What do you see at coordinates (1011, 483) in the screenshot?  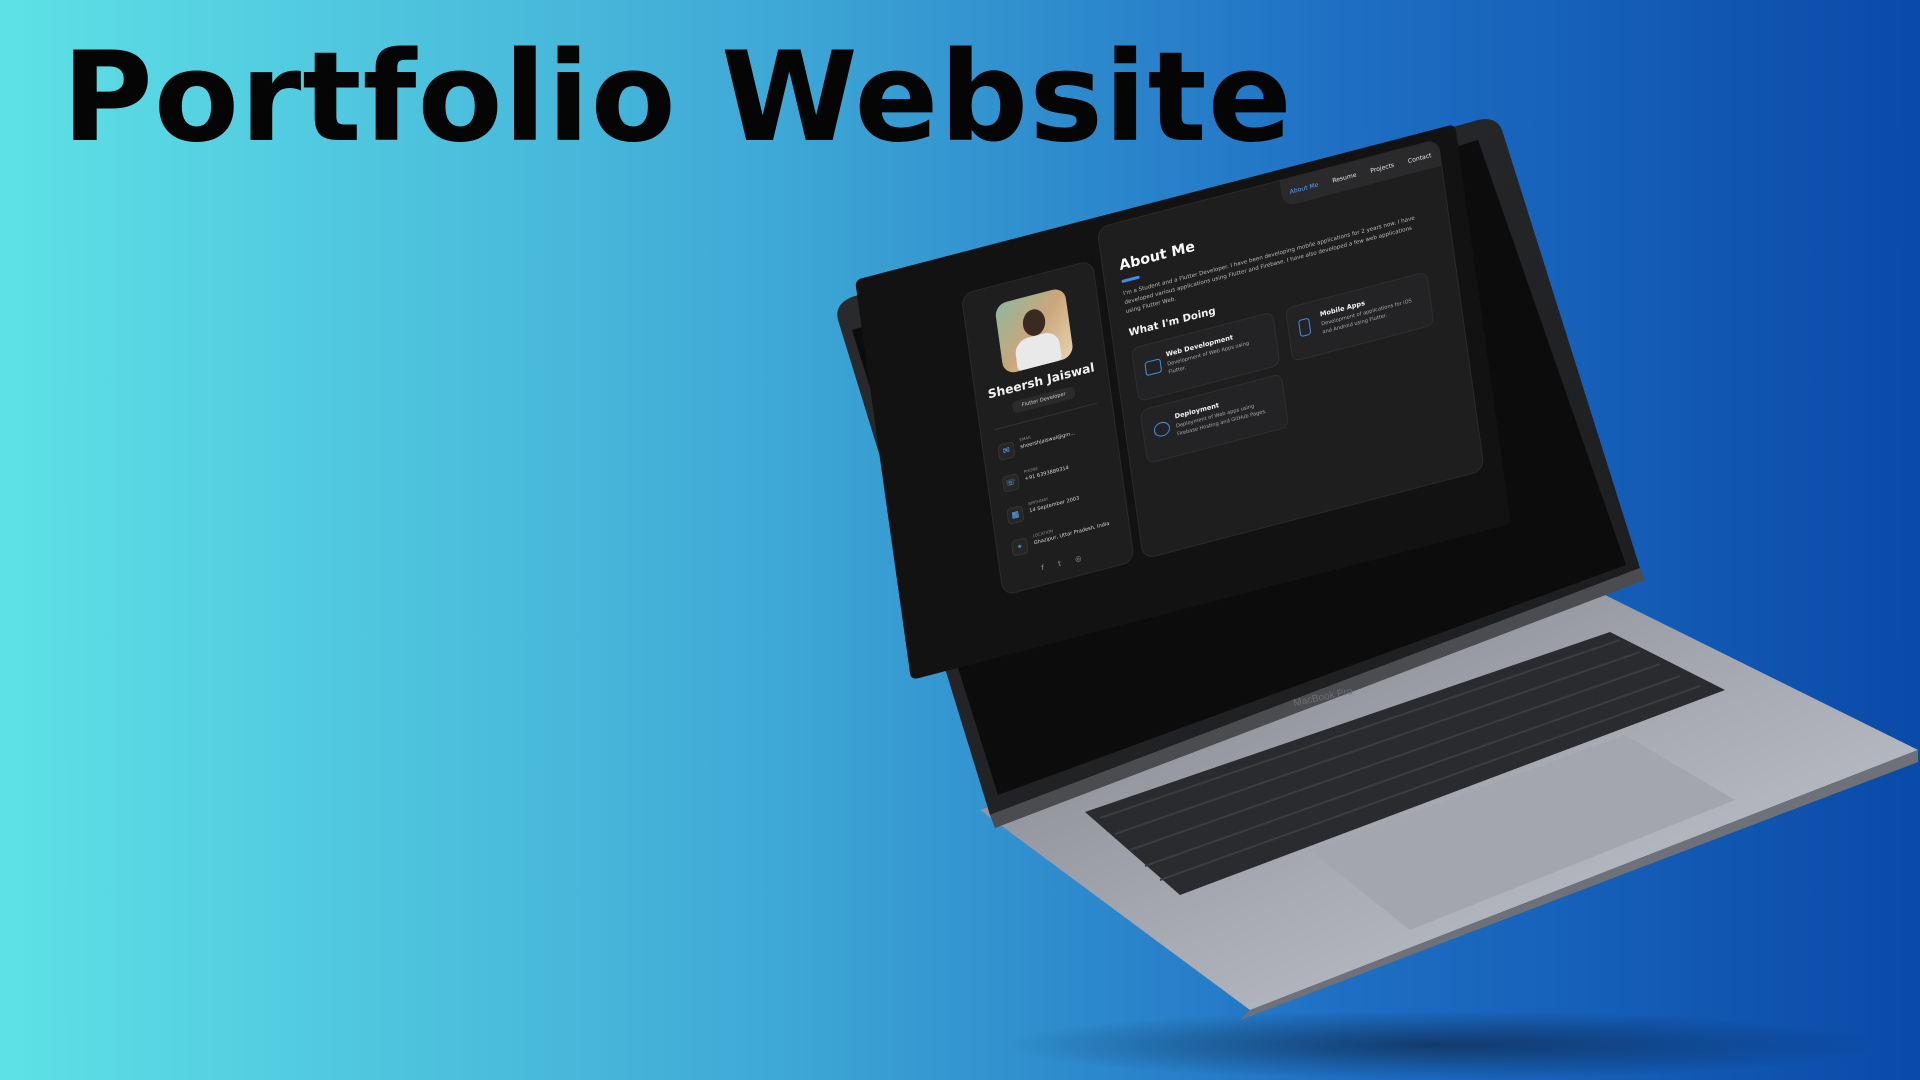 I see `phone-icon: ☏` at bounding box center [1011, 483].